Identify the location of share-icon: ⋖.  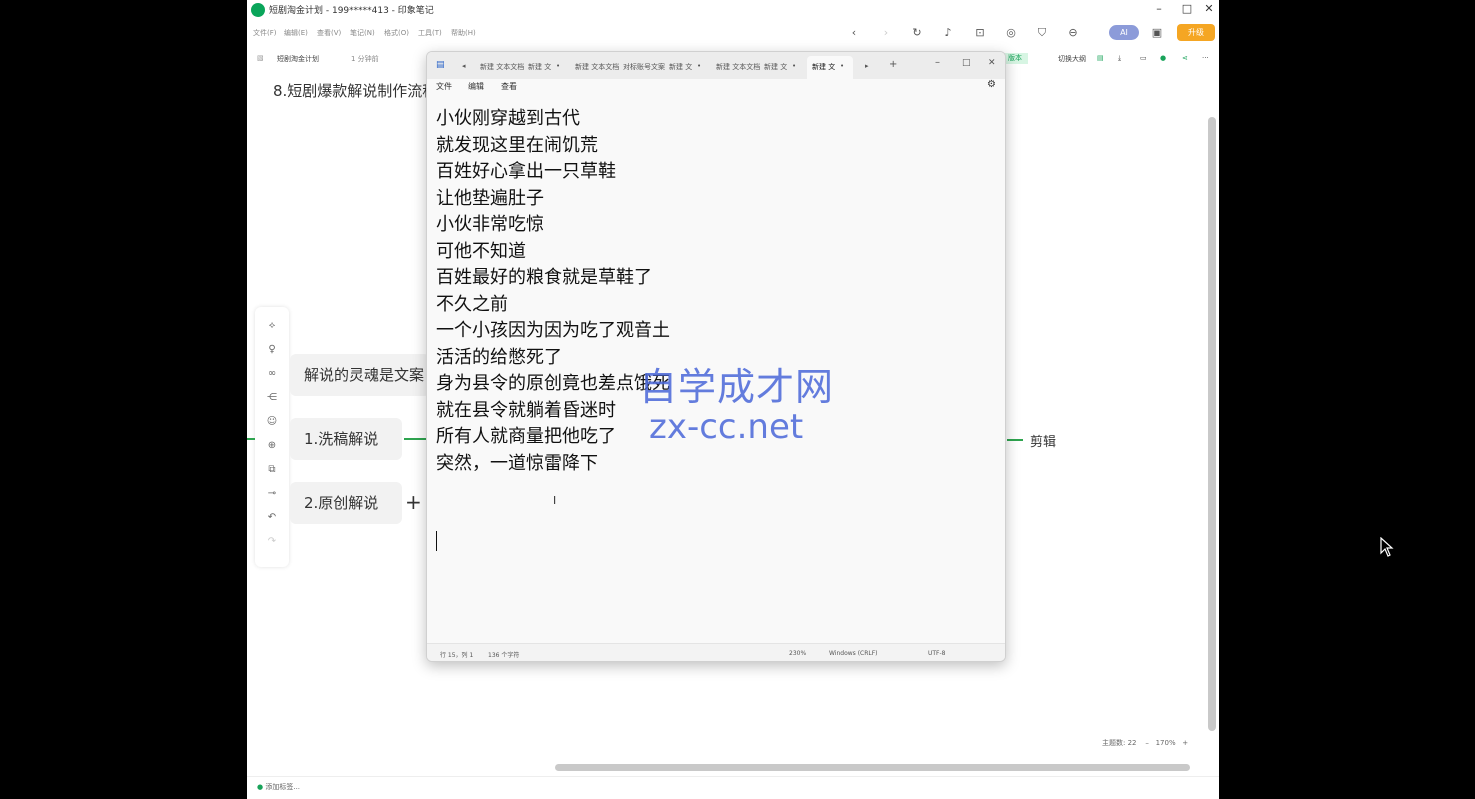
(1185, 58).